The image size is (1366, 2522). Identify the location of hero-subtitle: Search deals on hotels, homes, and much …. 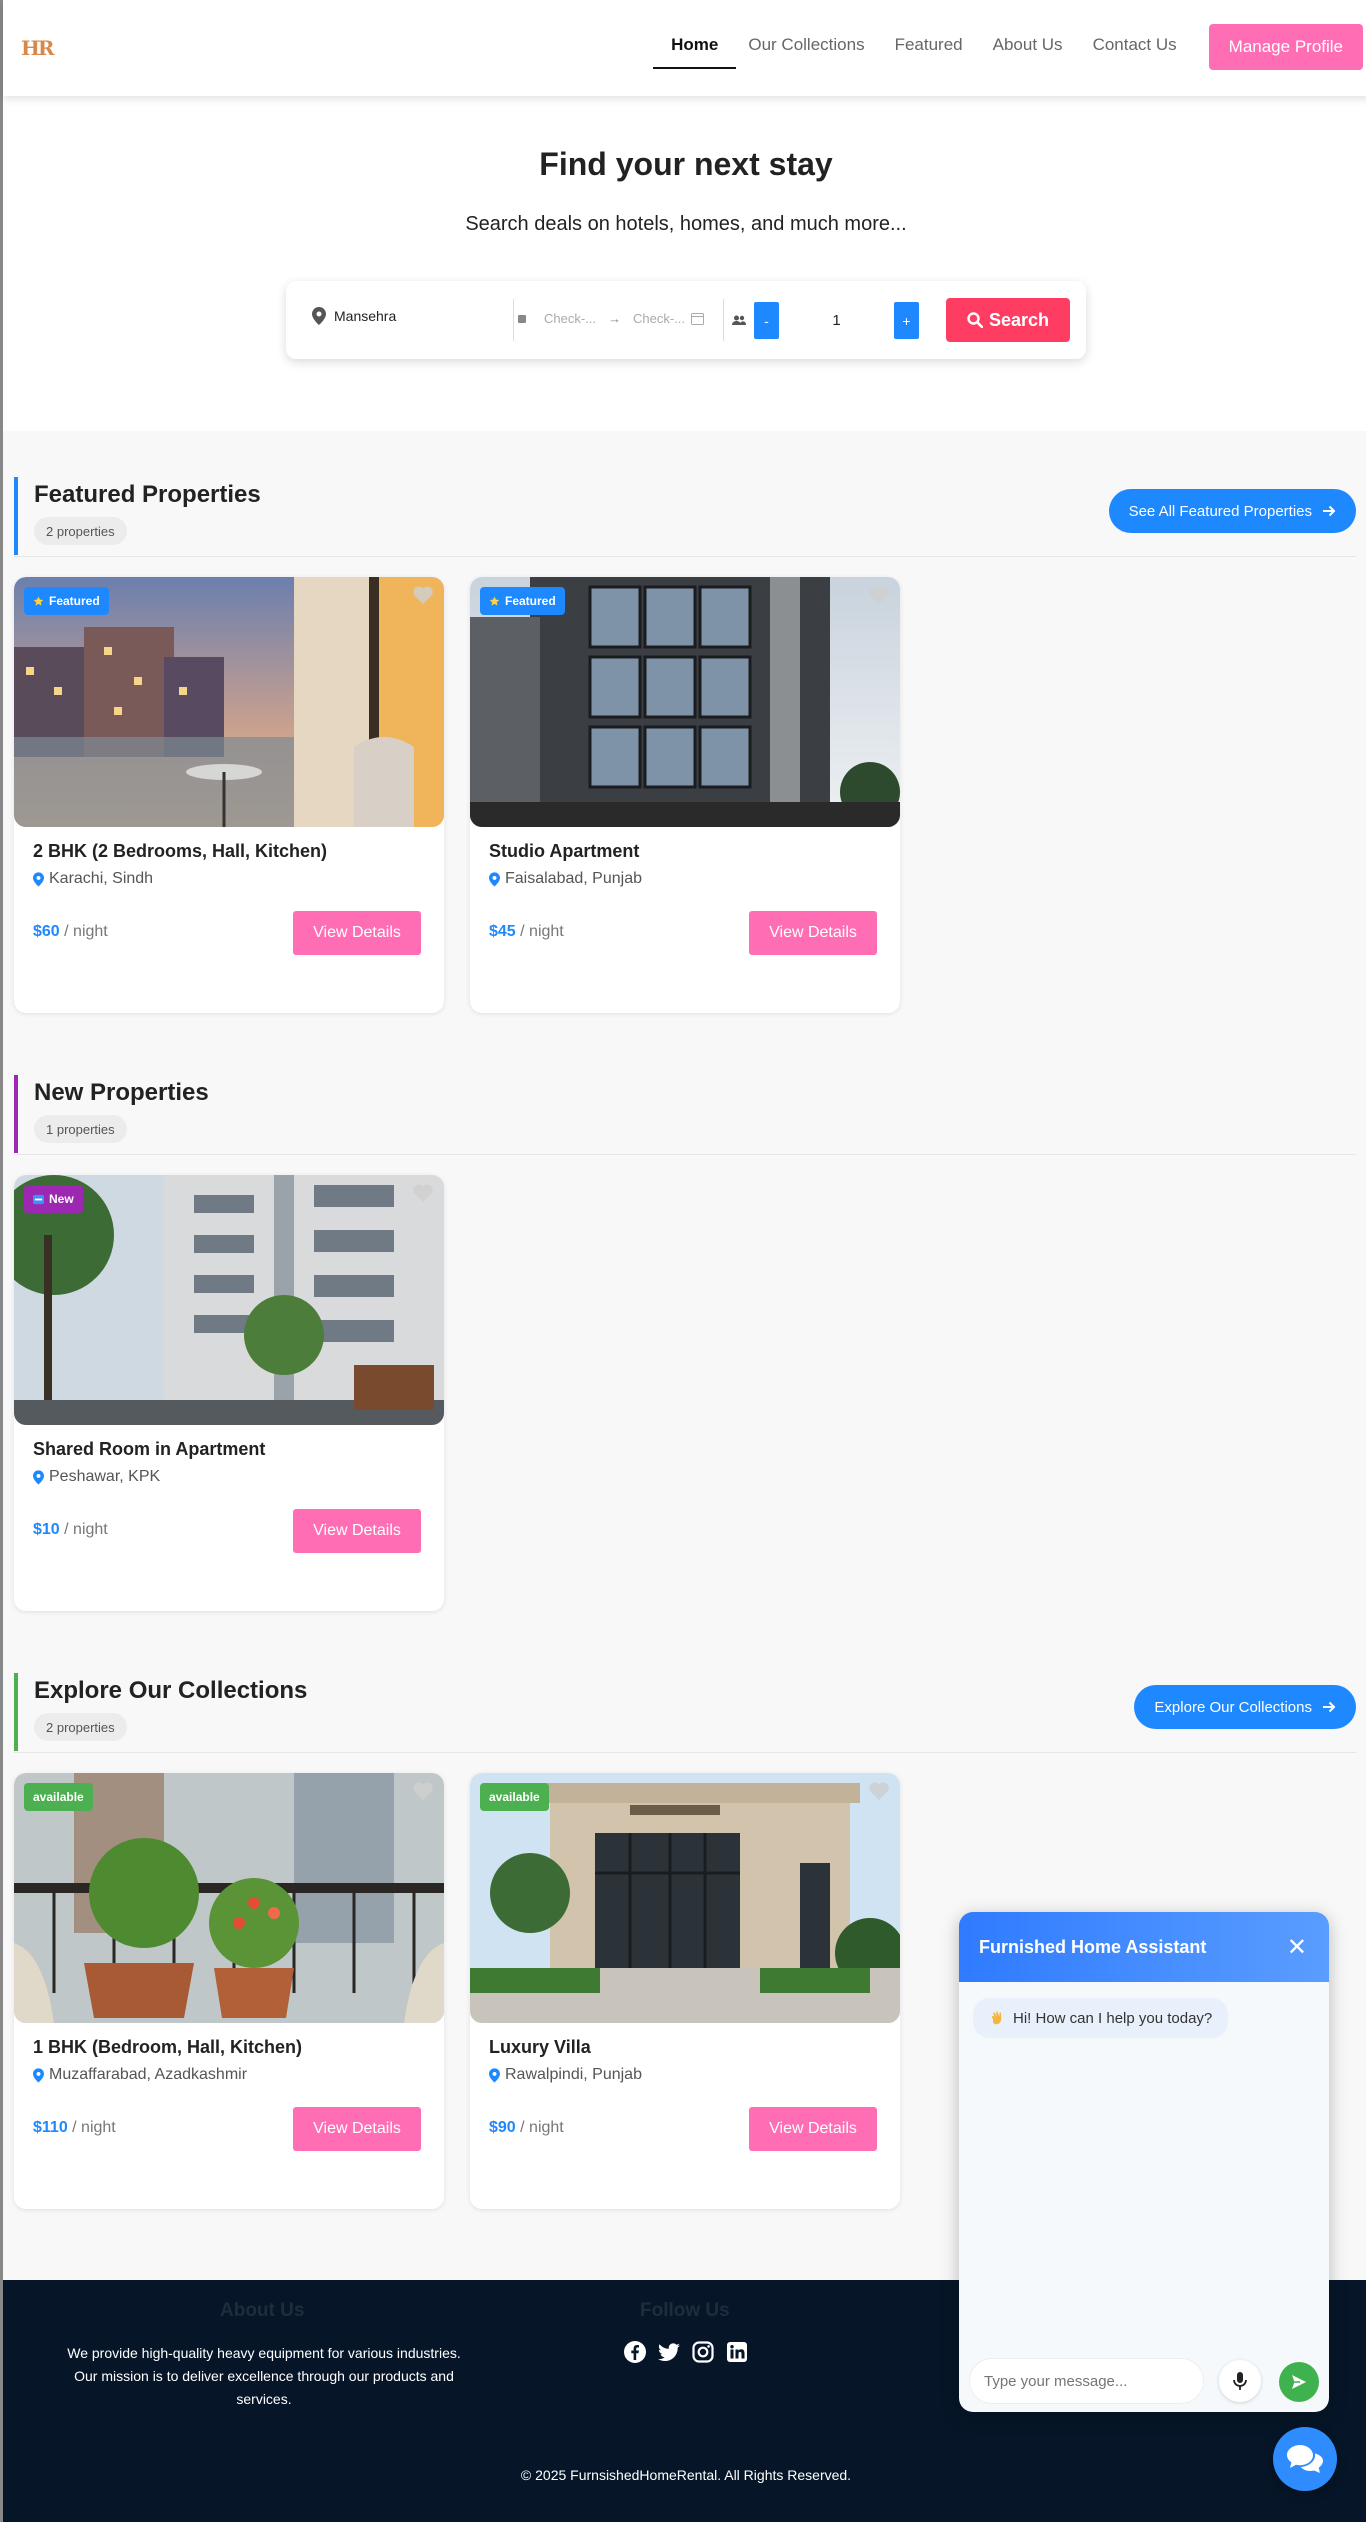
(686, 224).